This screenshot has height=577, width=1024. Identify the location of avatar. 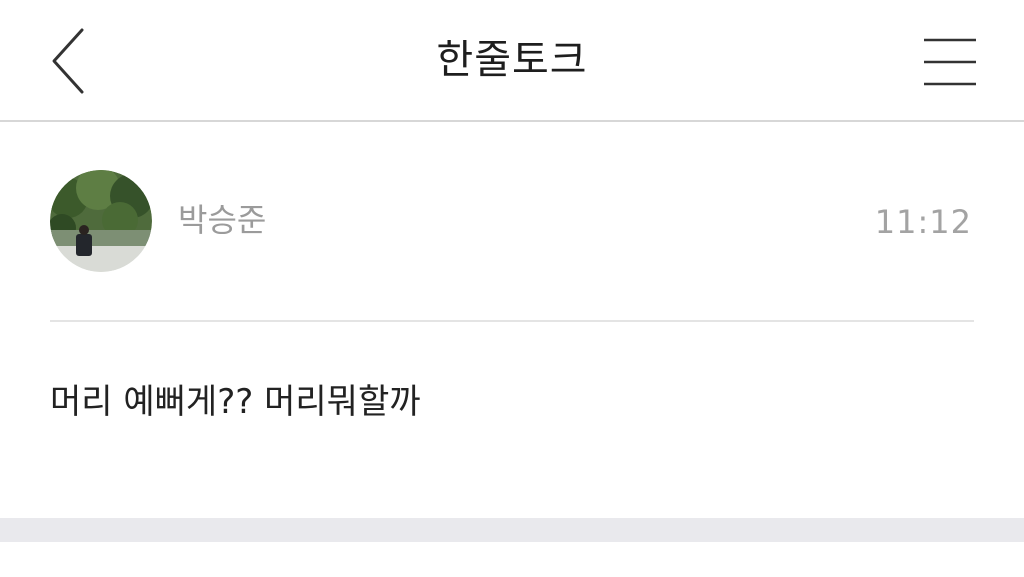
(101, 221).